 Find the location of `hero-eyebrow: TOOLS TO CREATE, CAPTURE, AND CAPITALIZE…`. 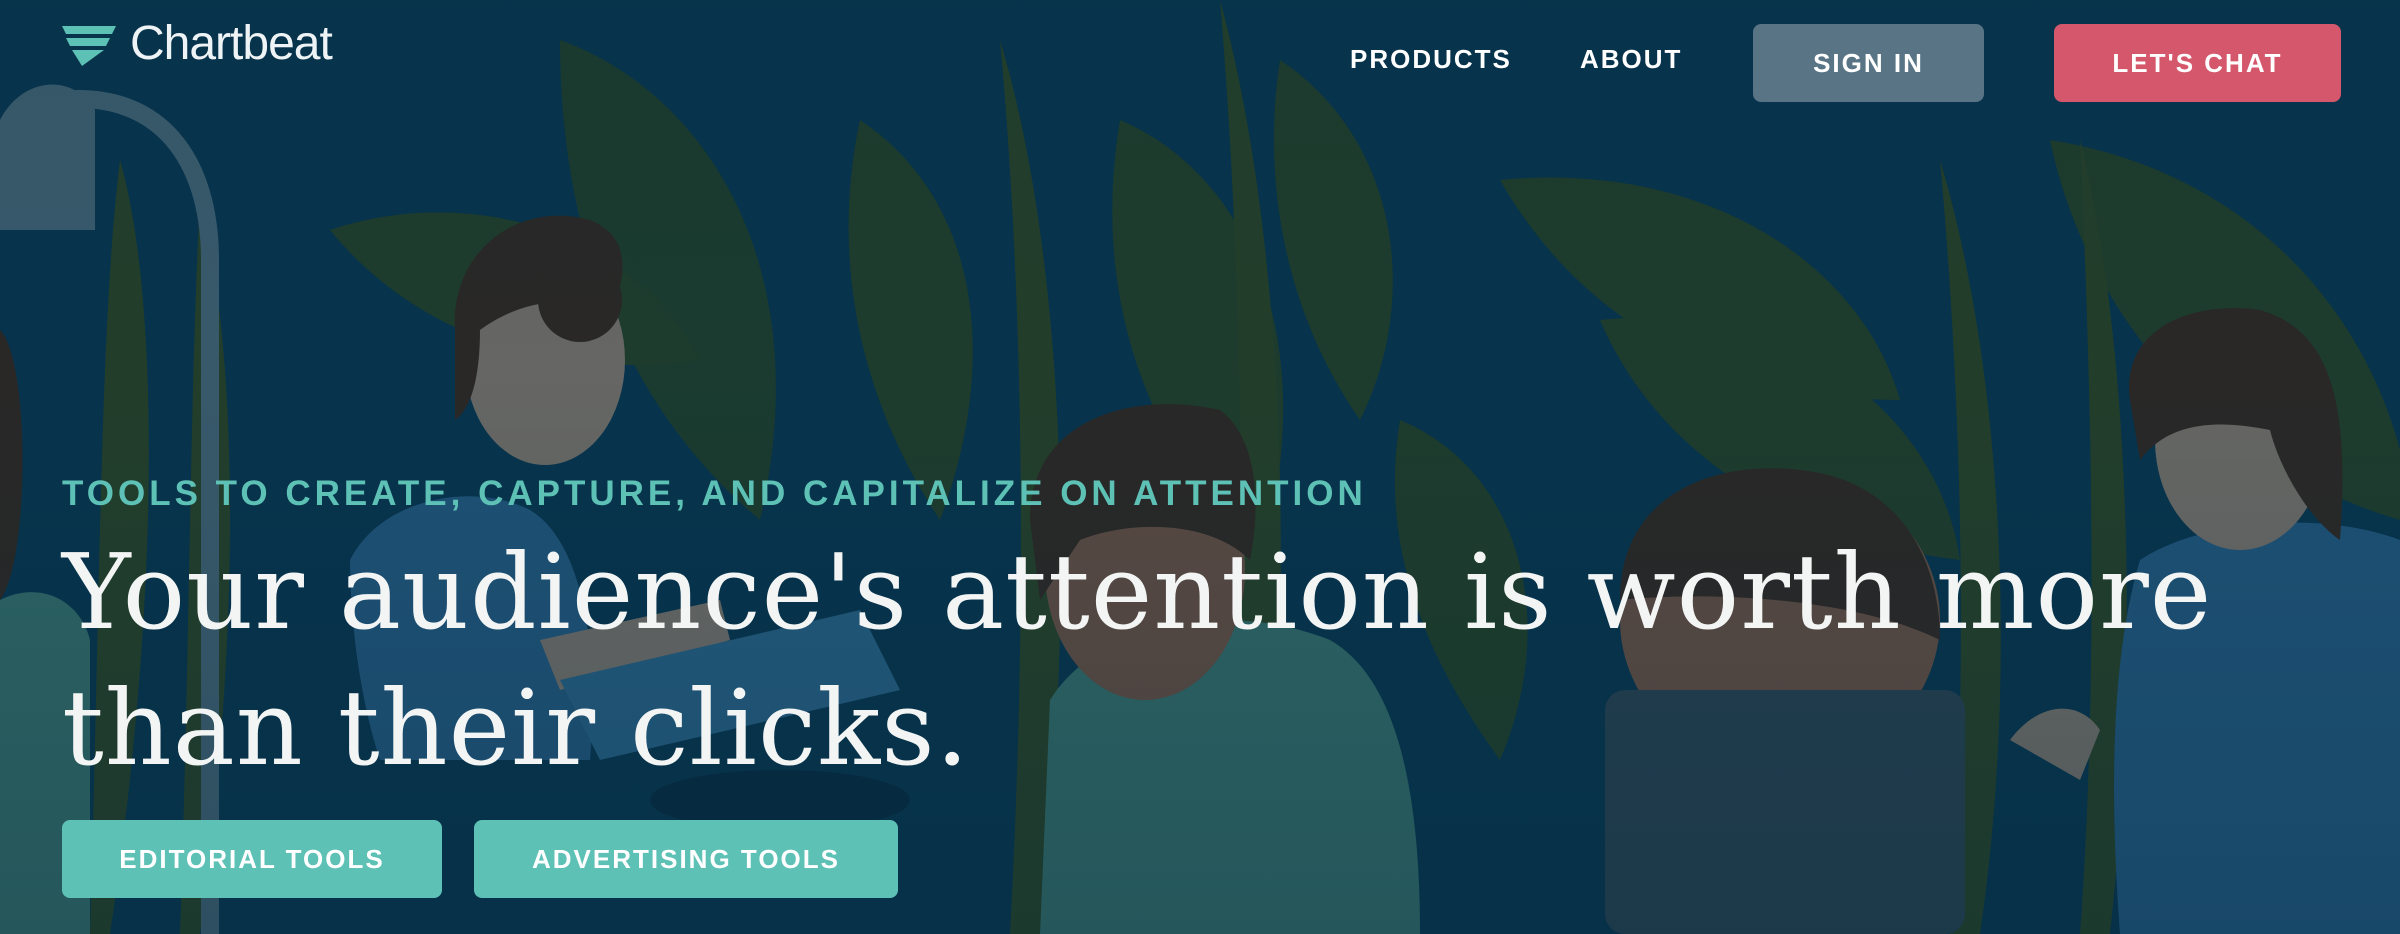

hero-eyebrow: TOOLS TO CREATE, CAPTURE, AND CAPITALIZE… is located at coordinates (714, 493).